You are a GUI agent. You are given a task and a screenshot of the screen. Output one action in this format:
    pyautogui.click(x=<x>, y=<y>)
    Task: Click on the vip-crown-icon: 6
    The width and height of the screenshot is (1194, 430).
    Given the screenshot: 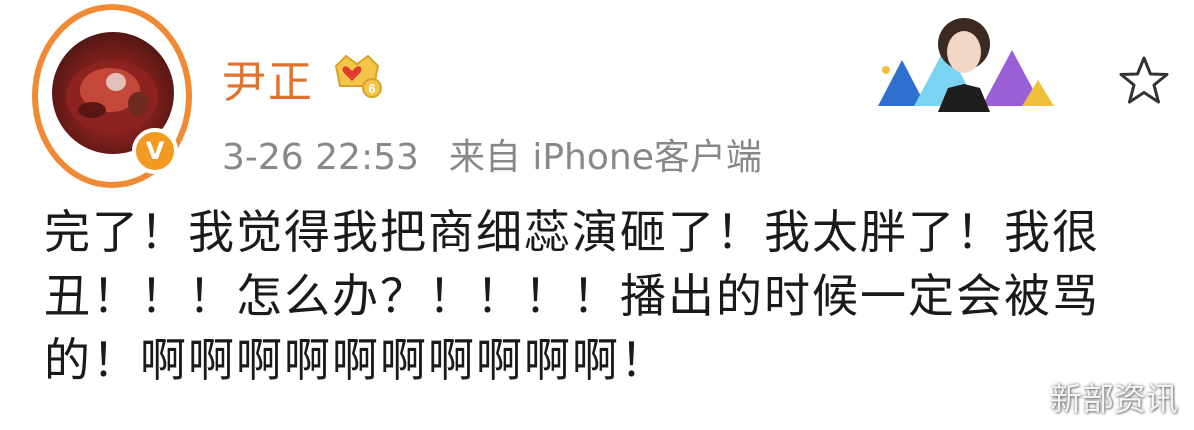 What is the action you would take?
    pyautogui.click(x=357, y=75)
    